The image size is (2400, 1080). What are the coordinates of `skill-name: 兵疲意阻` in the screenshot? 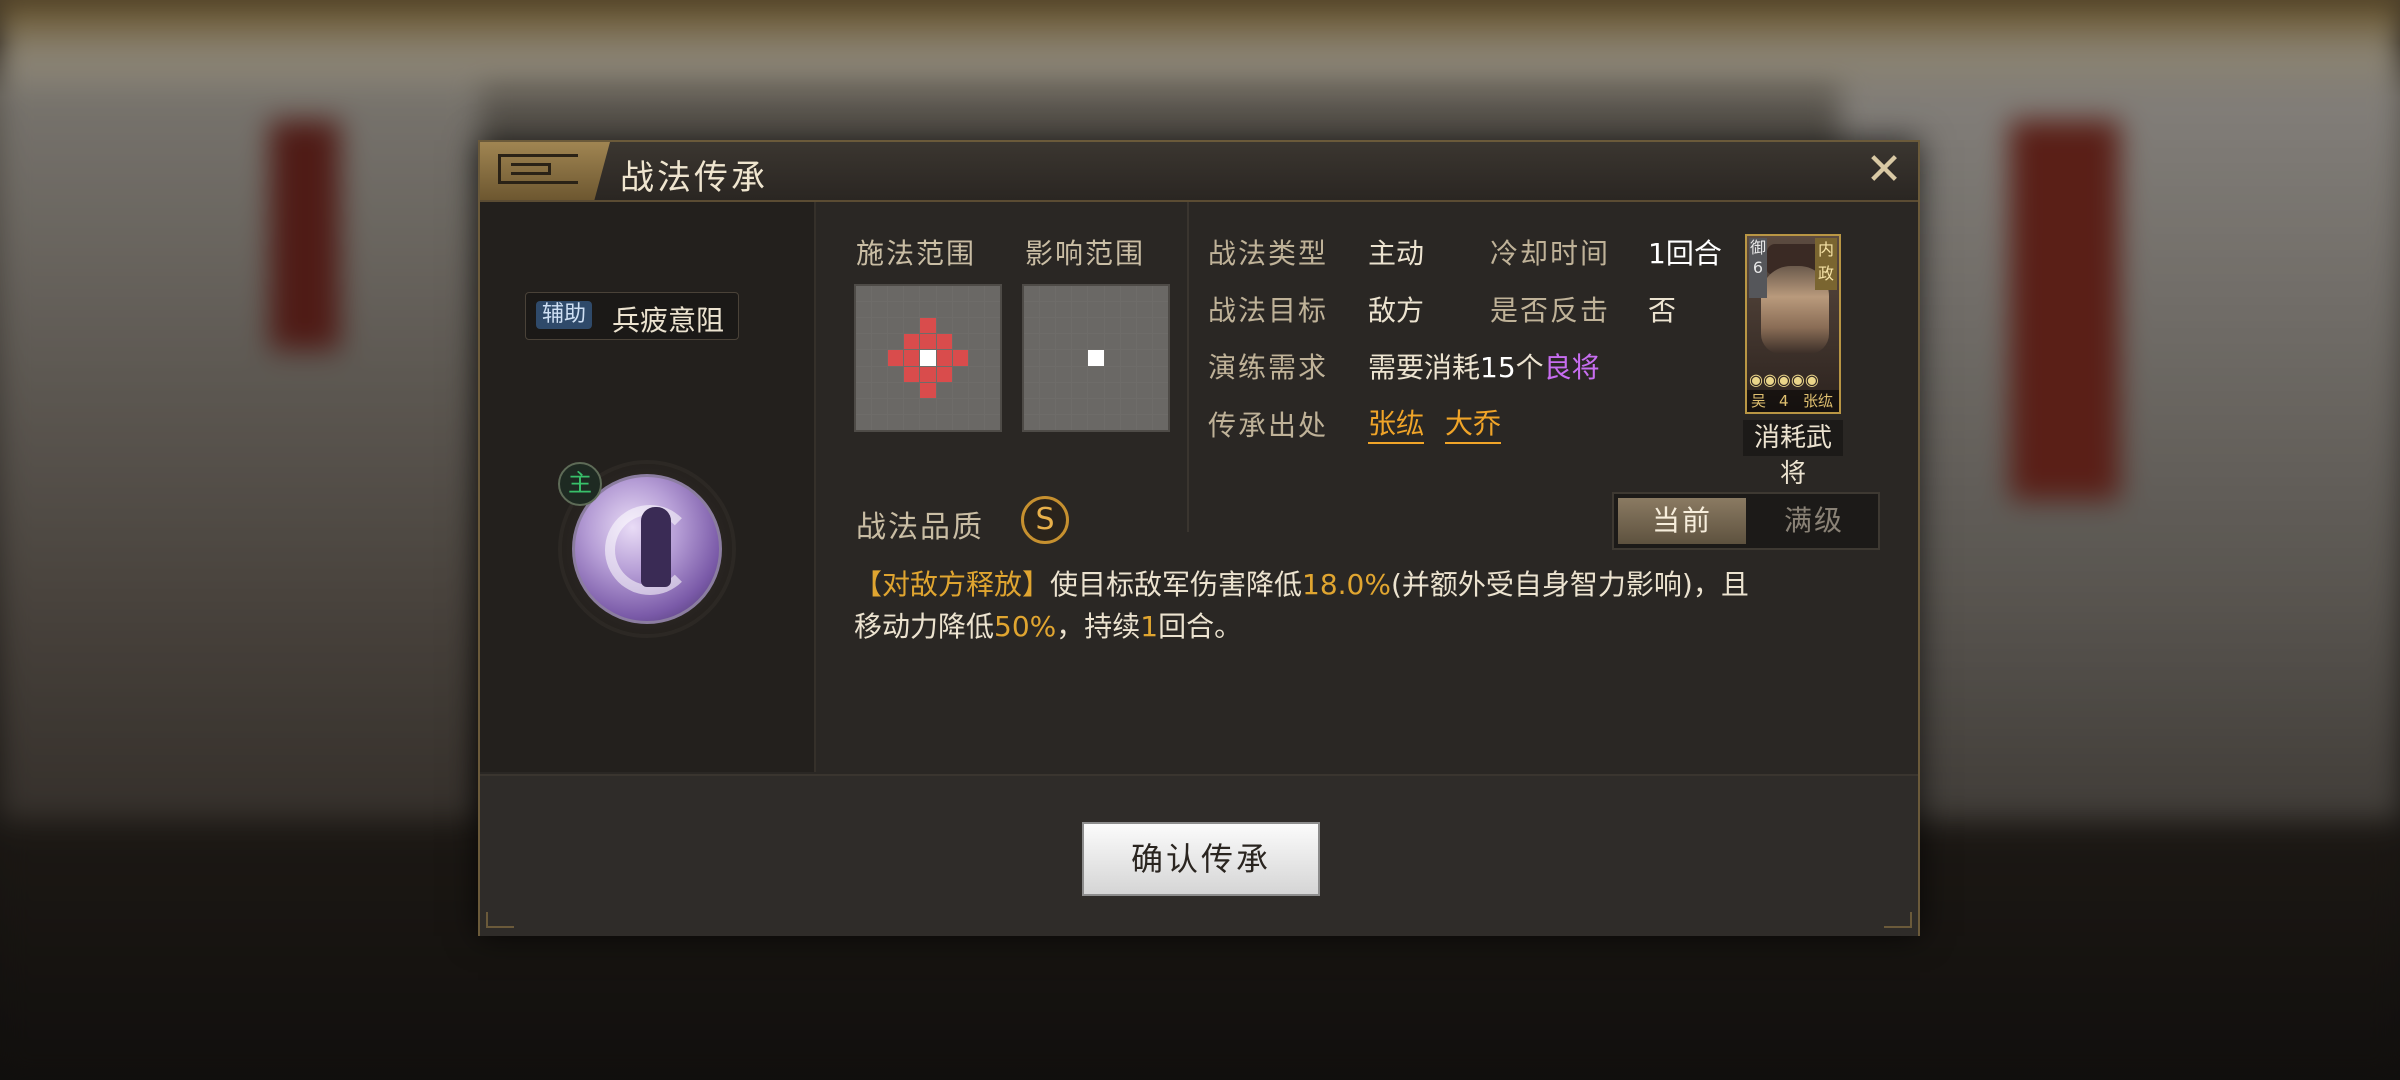 It's located at (668, 320).